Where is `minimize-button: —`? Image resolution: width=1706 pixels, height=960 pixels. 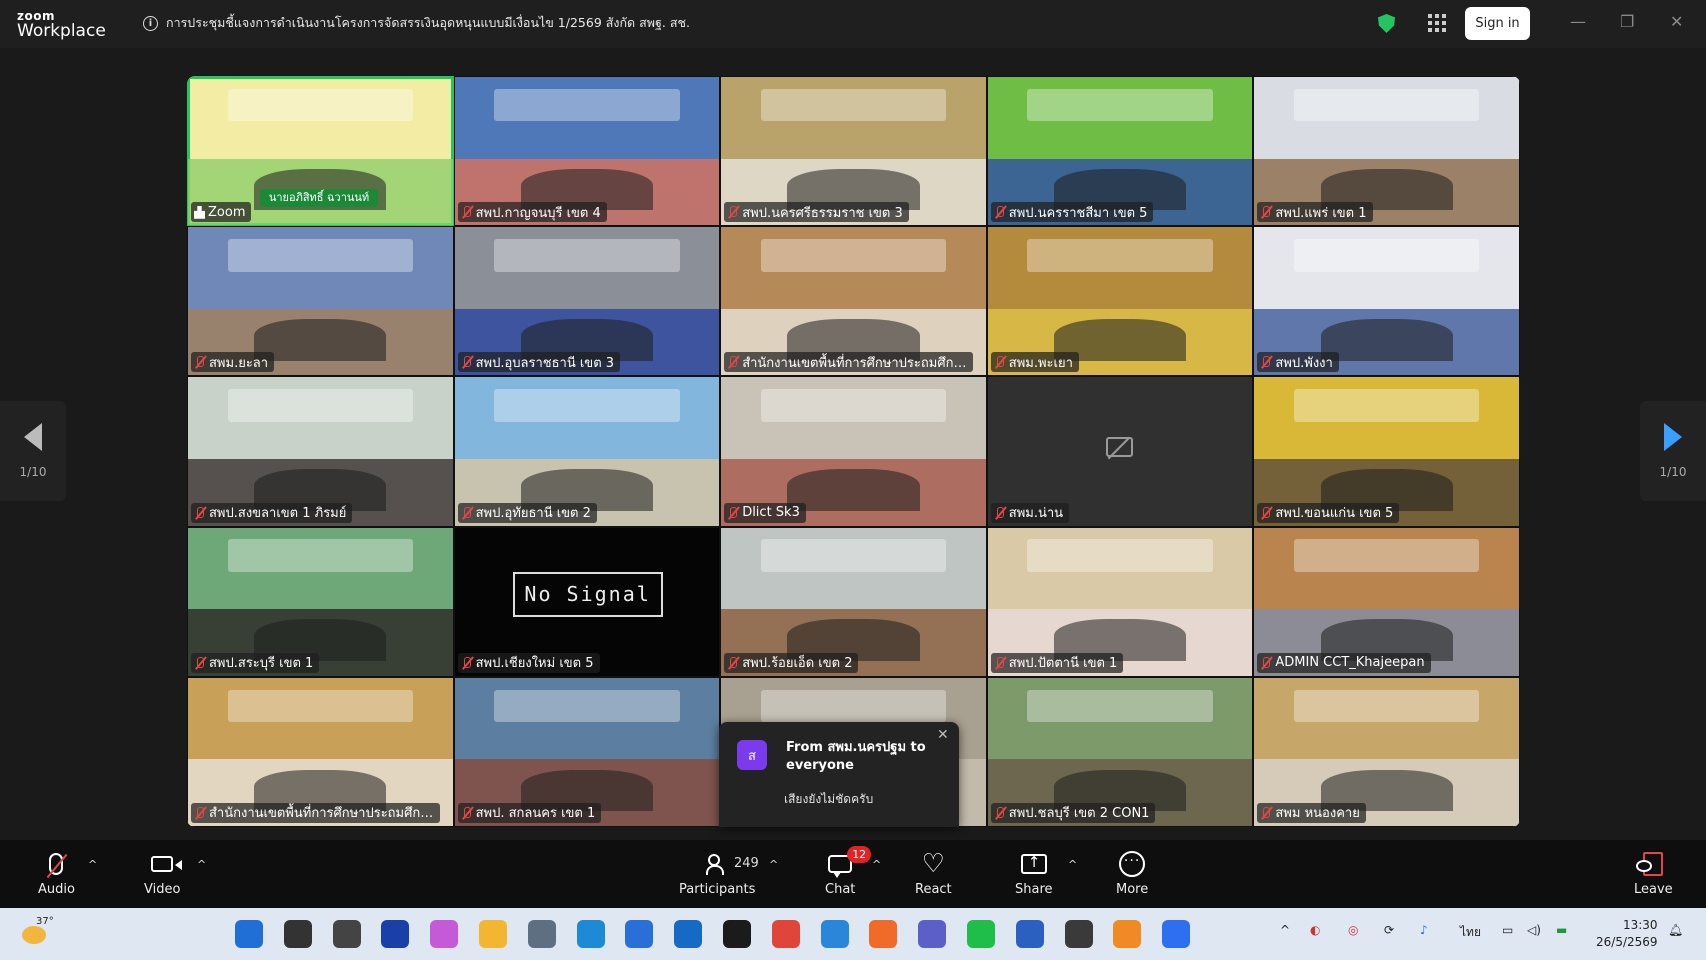 minimize-button: — is located at coordinates (1578, 21).